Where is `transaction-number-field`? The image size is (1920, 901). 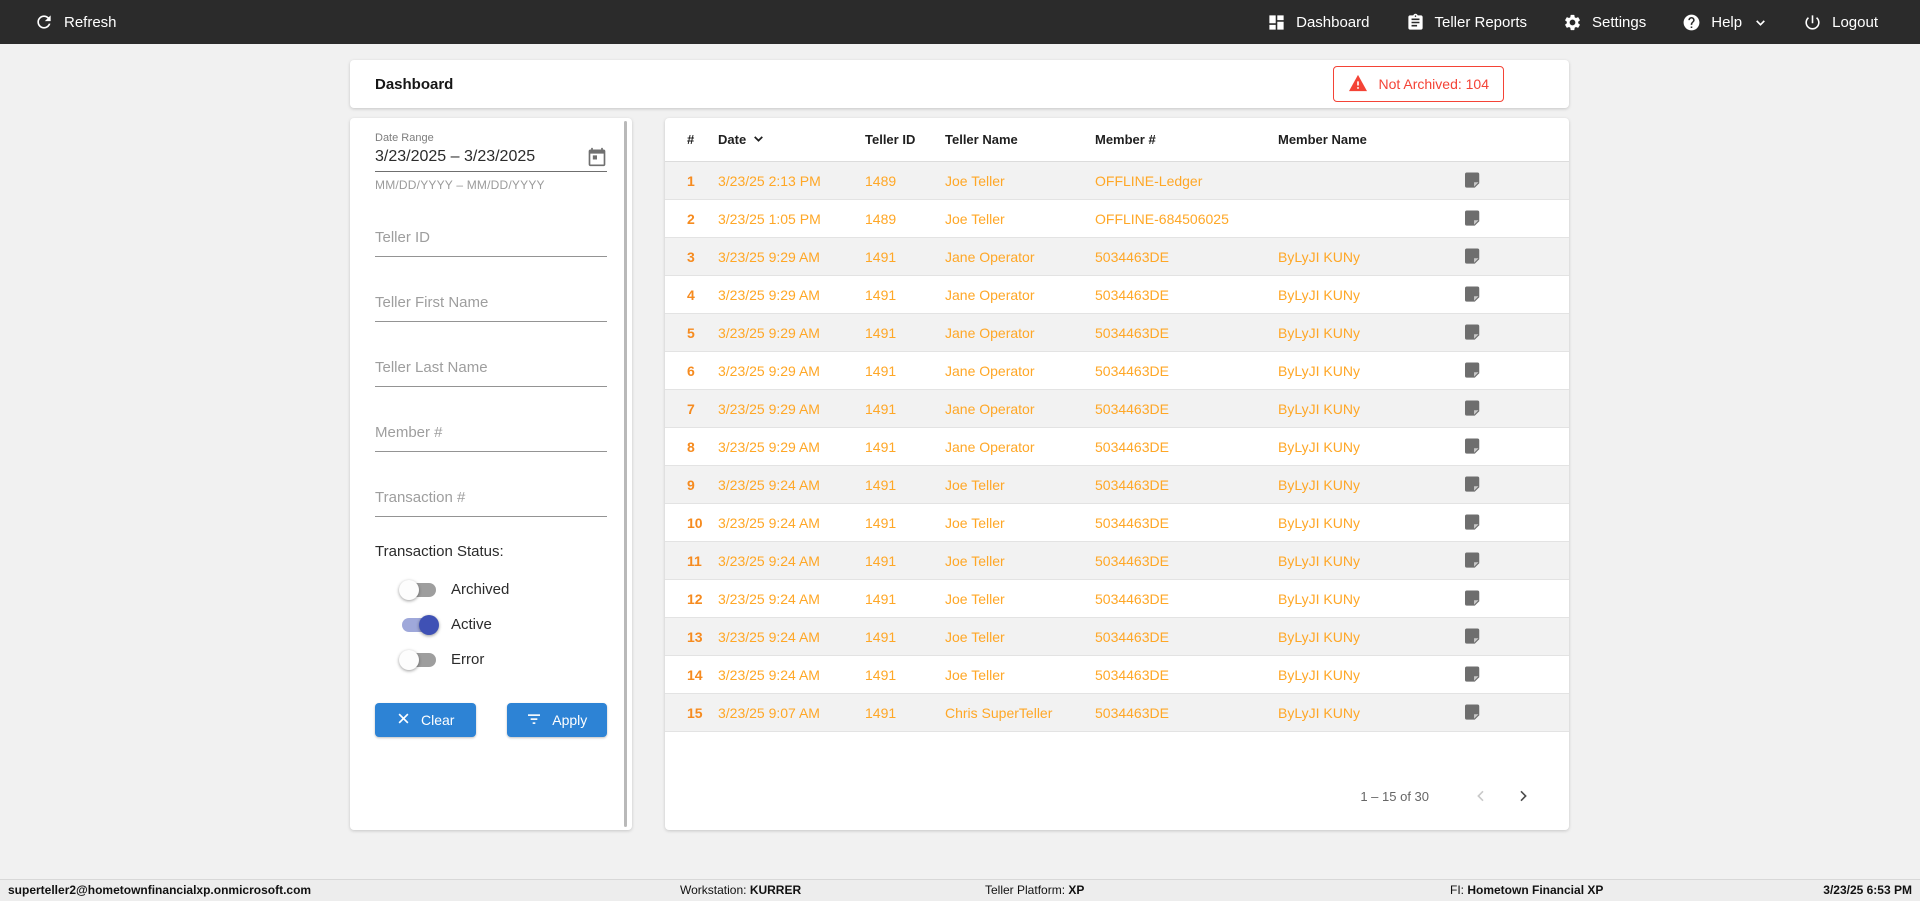 transaction-number-field is located at coordinates (491, 497).